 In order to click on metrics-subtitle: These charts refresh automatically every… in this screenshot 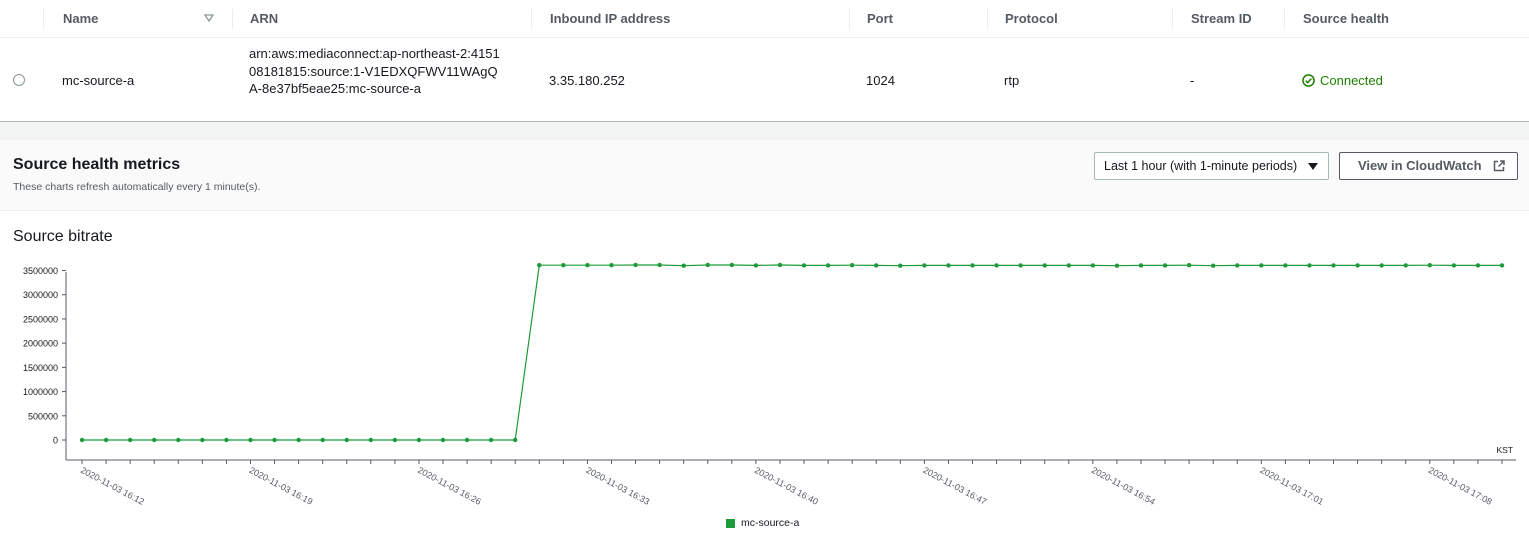, I will do `click(137, 187)`.